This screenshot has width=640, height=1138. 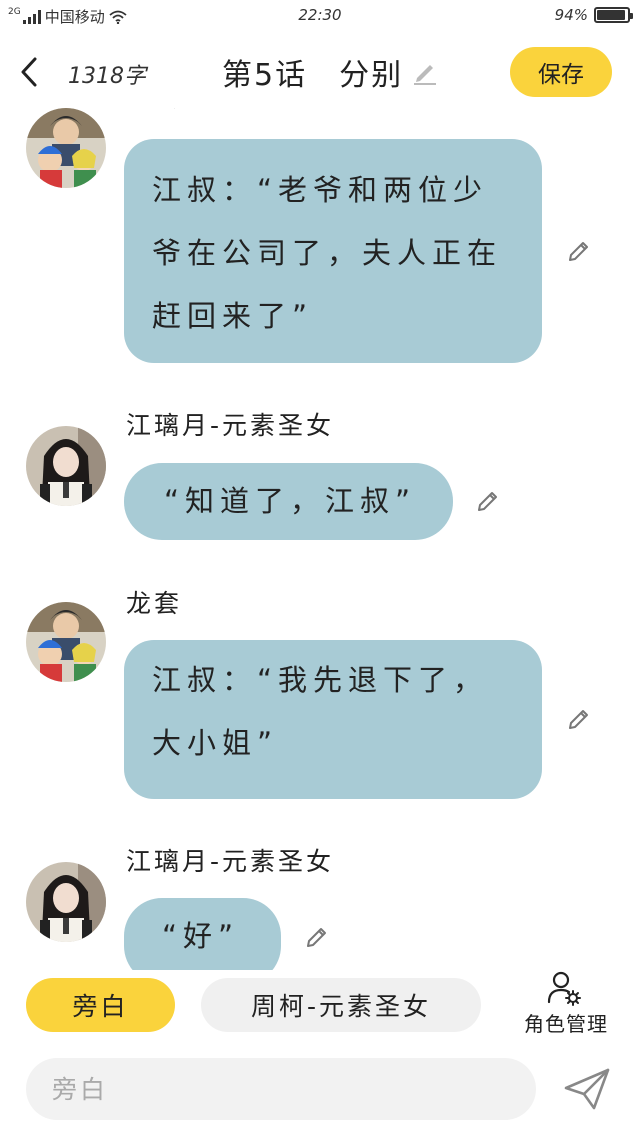 I want to click on clock: 22:30, so click(x=320, y=15).